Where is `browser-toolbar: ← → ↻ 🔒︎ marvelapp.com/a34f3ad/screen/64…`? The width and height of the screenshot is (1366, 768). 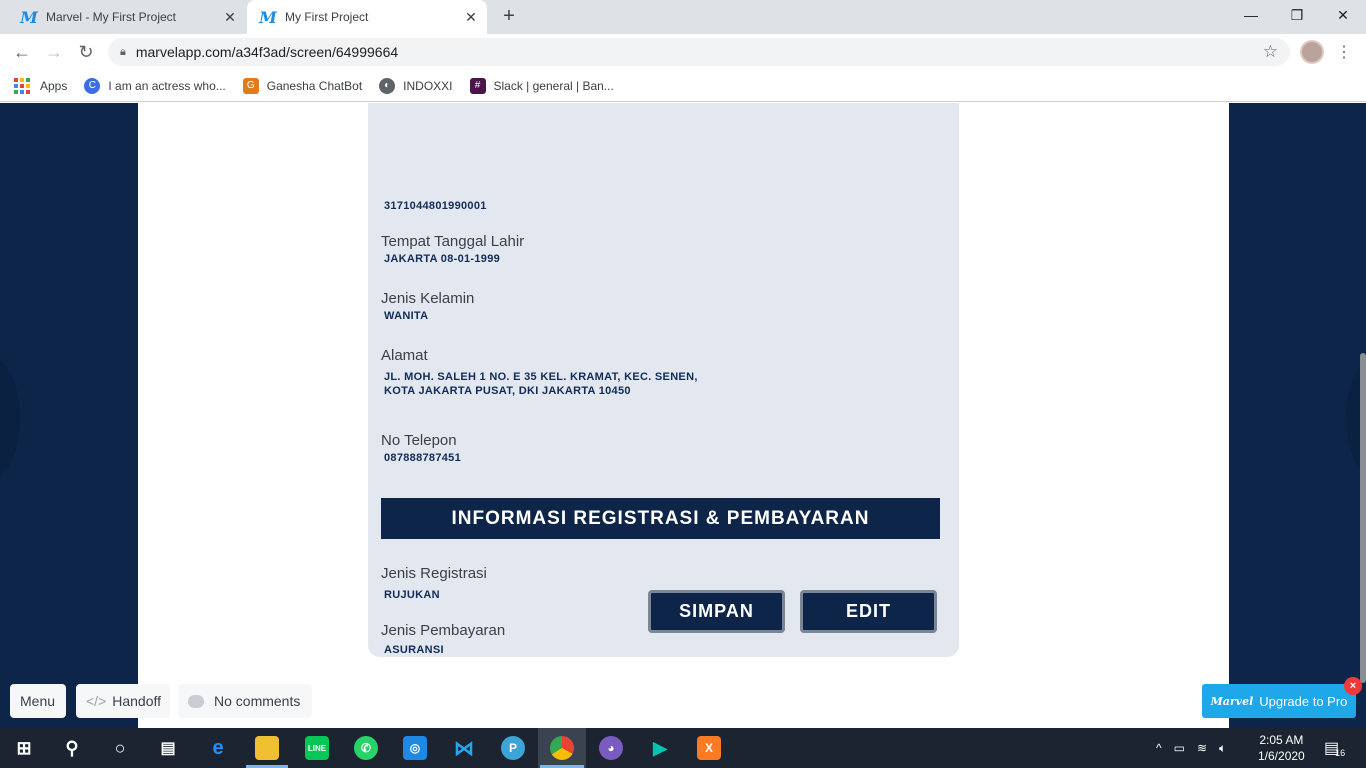
browser-toolbar: ← → ↻ 🔒︎ marvelapp.com/a34f3ad/screen/64… is located at coordinates (683, 52).